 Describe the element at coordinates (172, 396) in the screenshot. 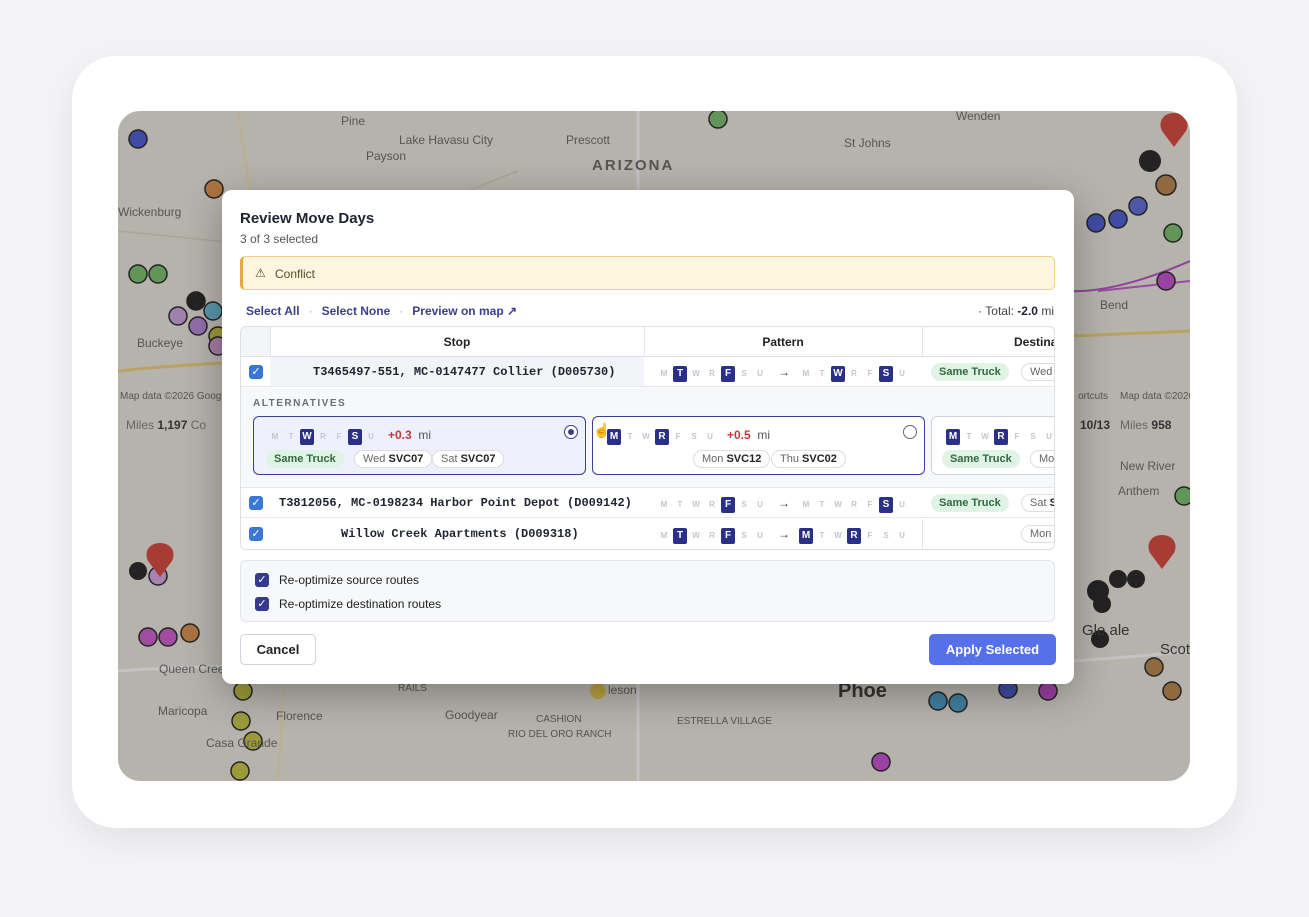

I see `map-attribution-left: Map data ©2026 Googl` at that location.